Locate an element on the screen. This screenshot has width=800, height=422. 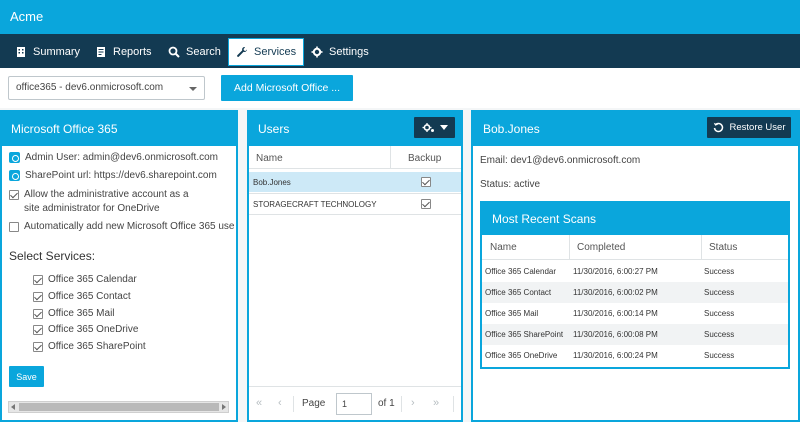
select-services-label: Select Services: is located at coordinates (52, 256).